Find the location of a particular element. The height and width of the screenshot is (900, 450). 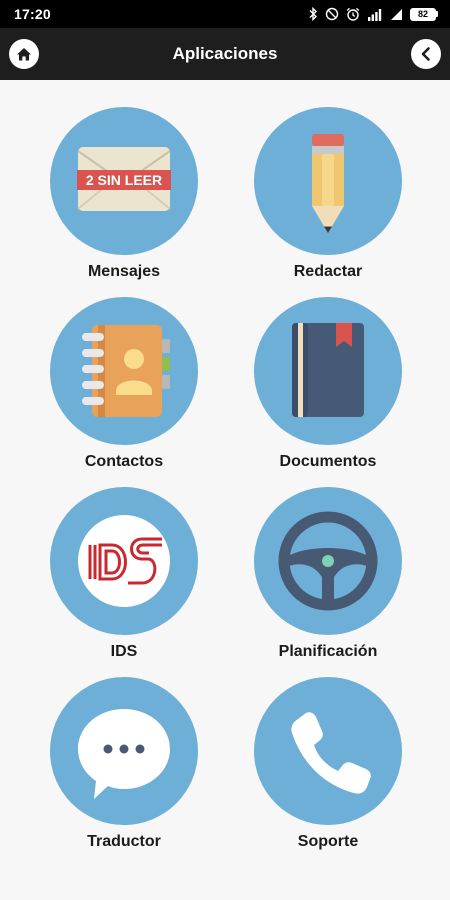

app-tile-planificacion: Planificación is located at coordinates (328, 560).